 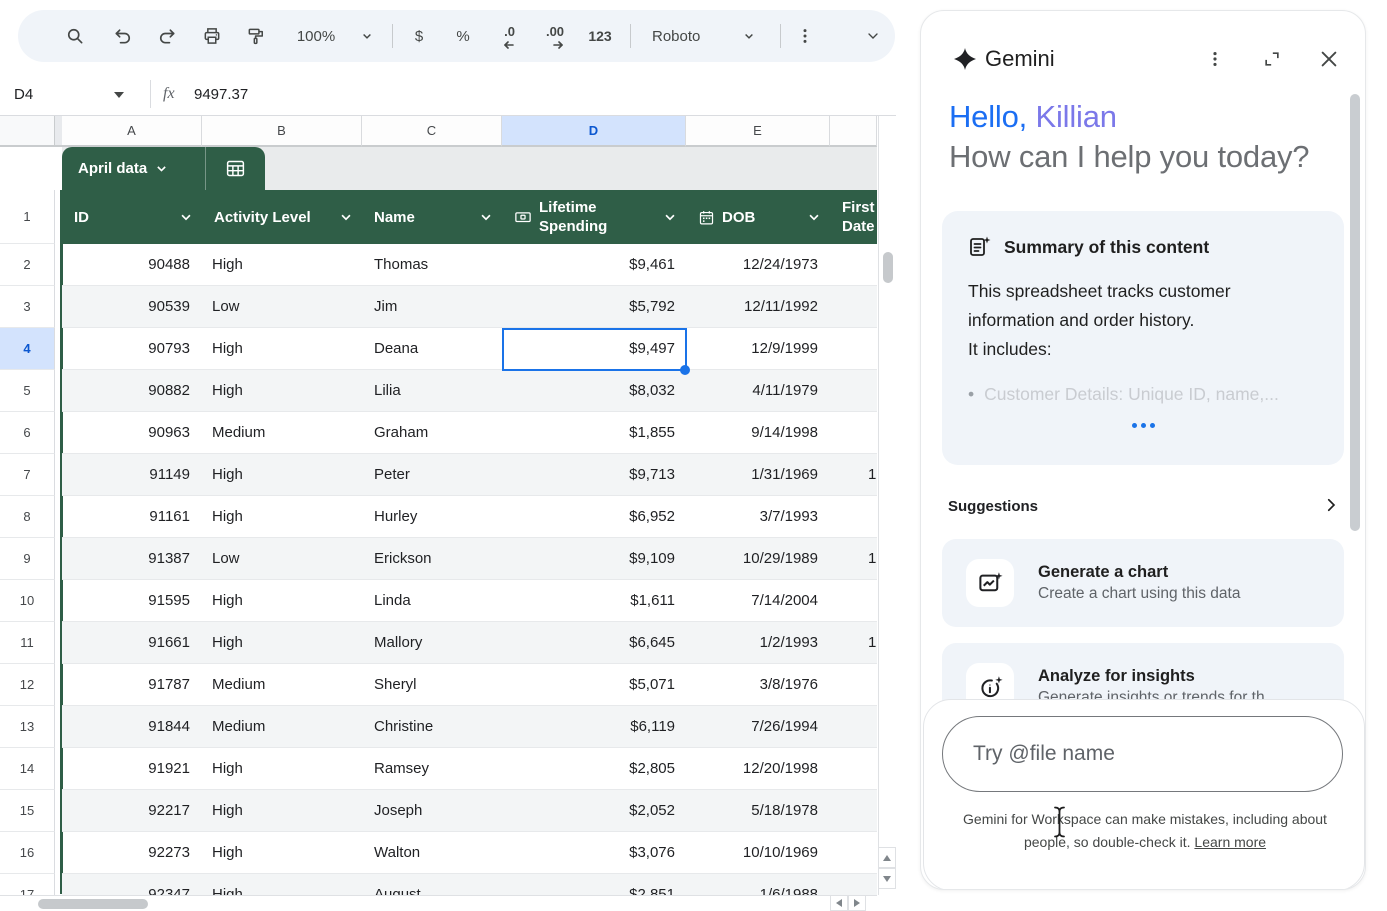 What do you see at coordinates (167, 36) in the screenshot?
I see `redo-icon` at bounding box center [167, 36].